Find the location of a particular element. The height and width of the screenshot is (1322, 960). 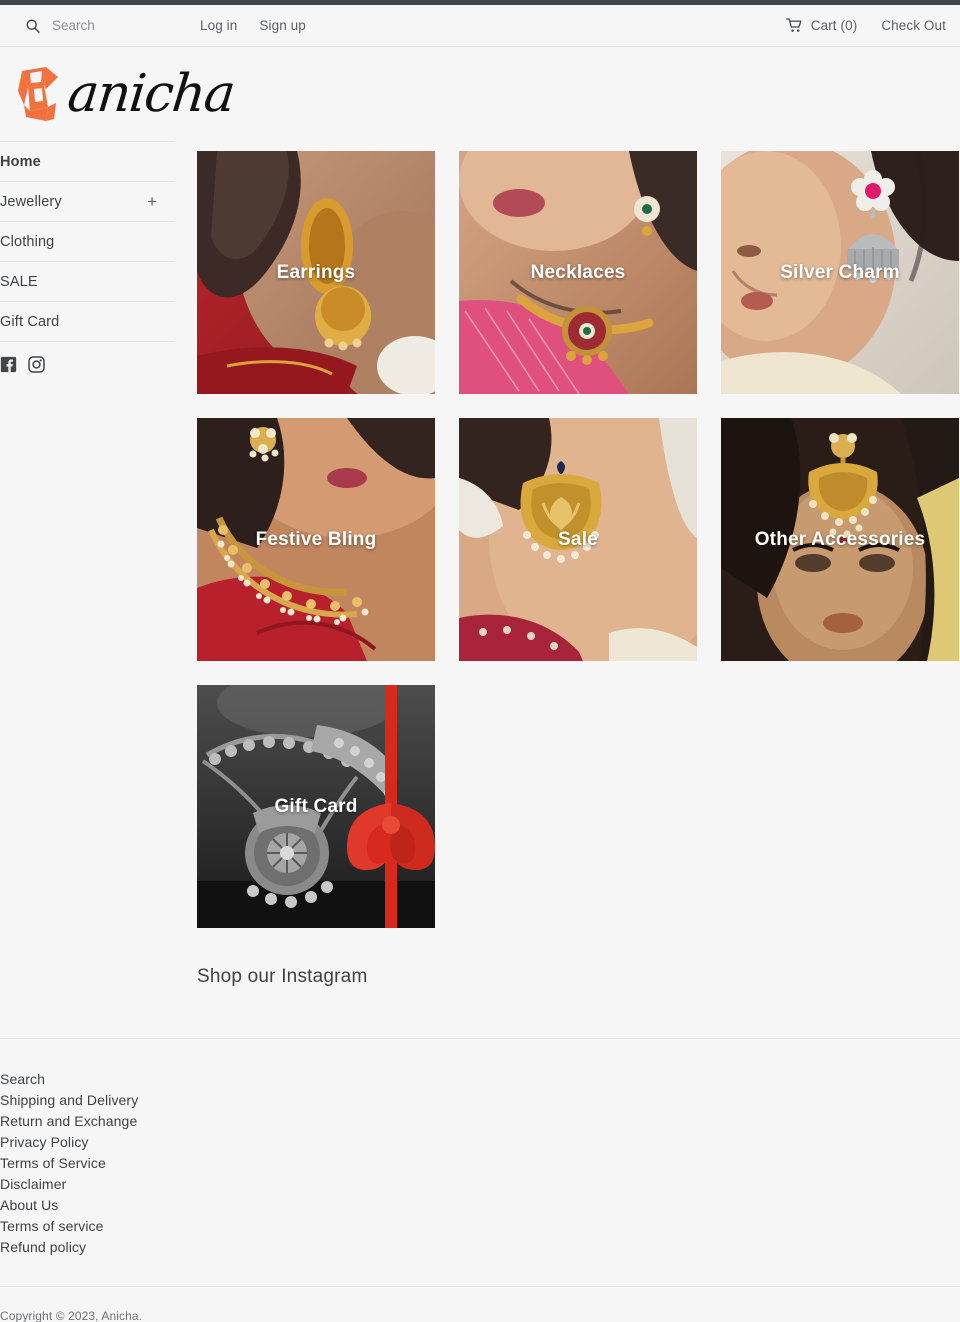

collection-tile-festive-bling: Festive Bling is located at coordinates (316, 539).